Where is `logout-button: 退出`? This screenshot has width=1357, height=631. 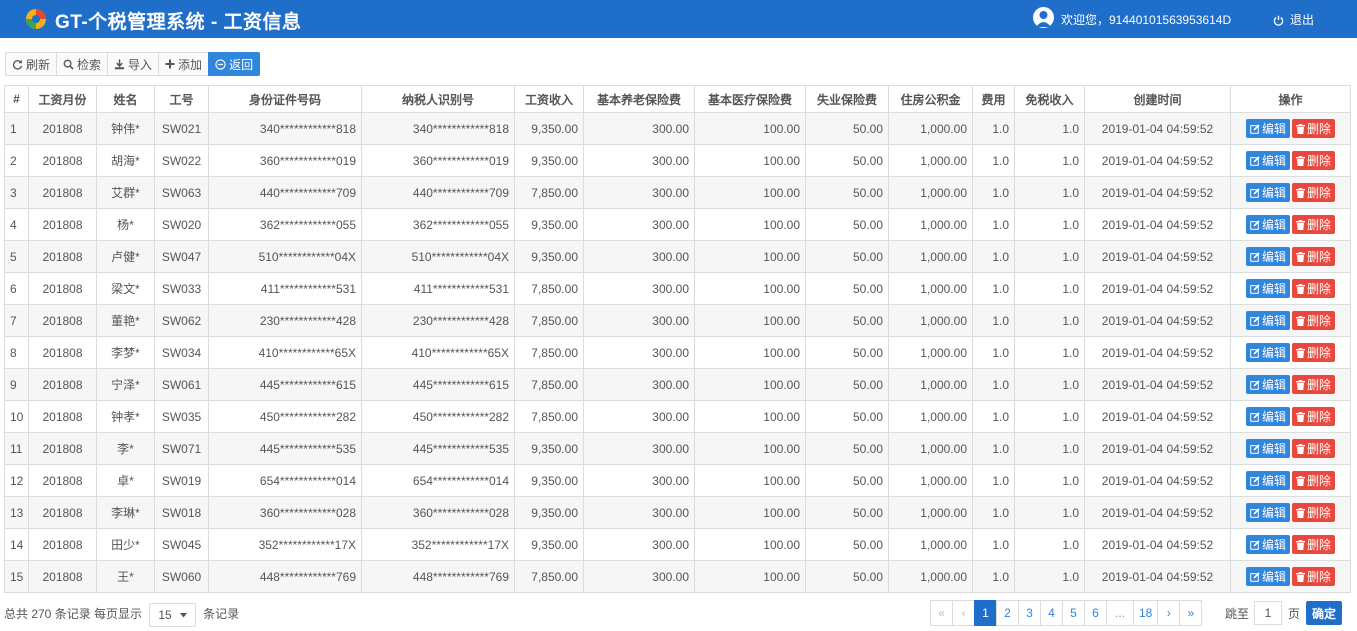
logout-button: 退出 is located at coordinates (1293, 19).